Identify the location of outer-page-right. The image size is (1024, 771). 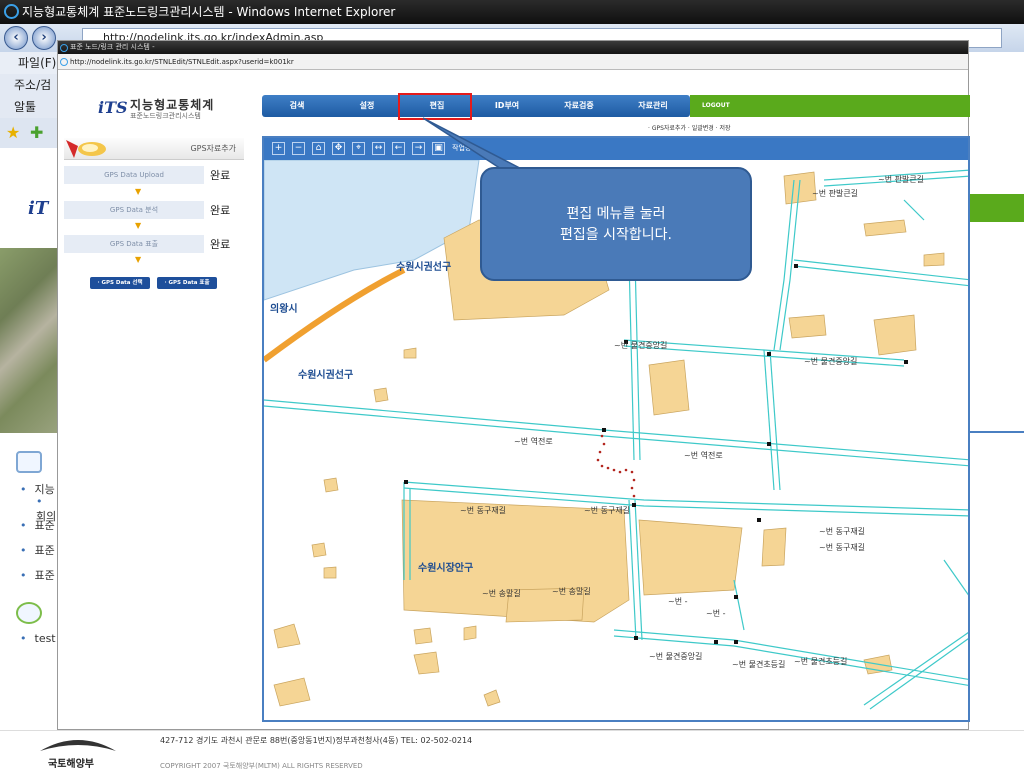
(996, 438).